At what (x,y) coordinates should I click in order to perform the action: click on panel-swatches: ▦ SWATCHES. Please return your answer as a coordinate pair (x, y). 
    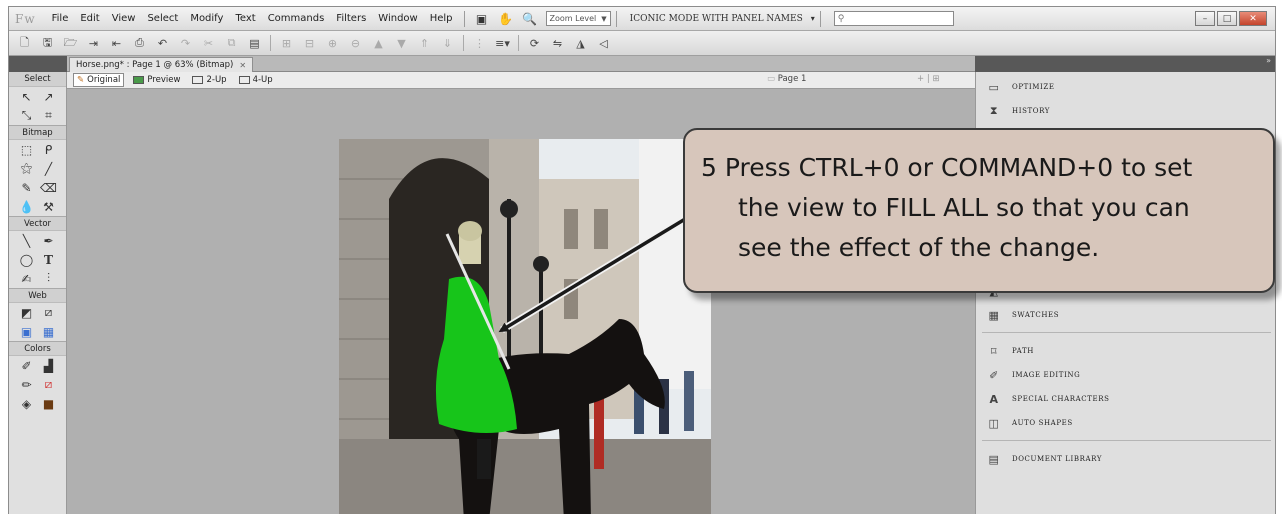
    Looking at the image, I should click on (1125, 315).